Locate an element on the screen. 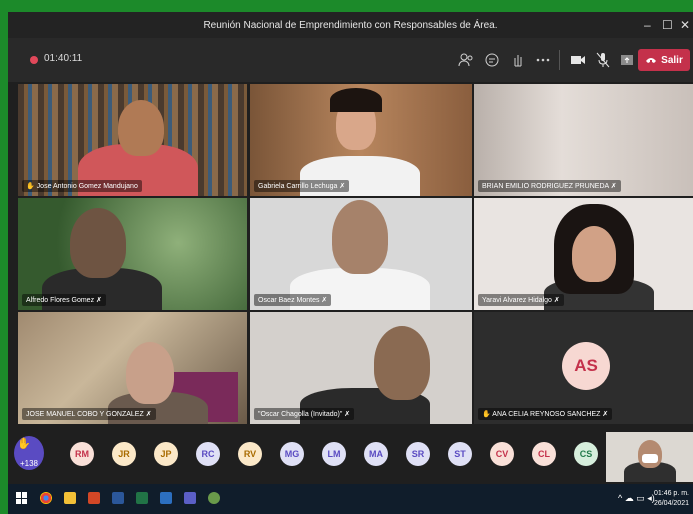  avatar-cv: CV is located at coordinates (502, 454).